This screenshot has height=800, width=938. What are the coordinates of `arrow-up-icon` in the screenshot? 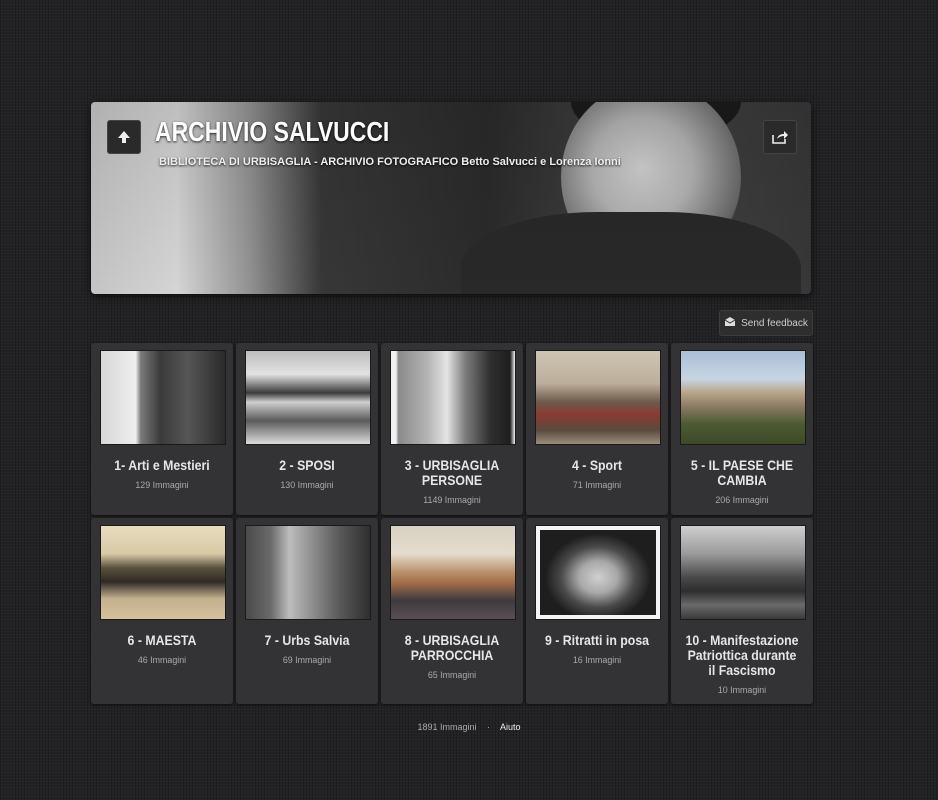 It's located at (124, 137).